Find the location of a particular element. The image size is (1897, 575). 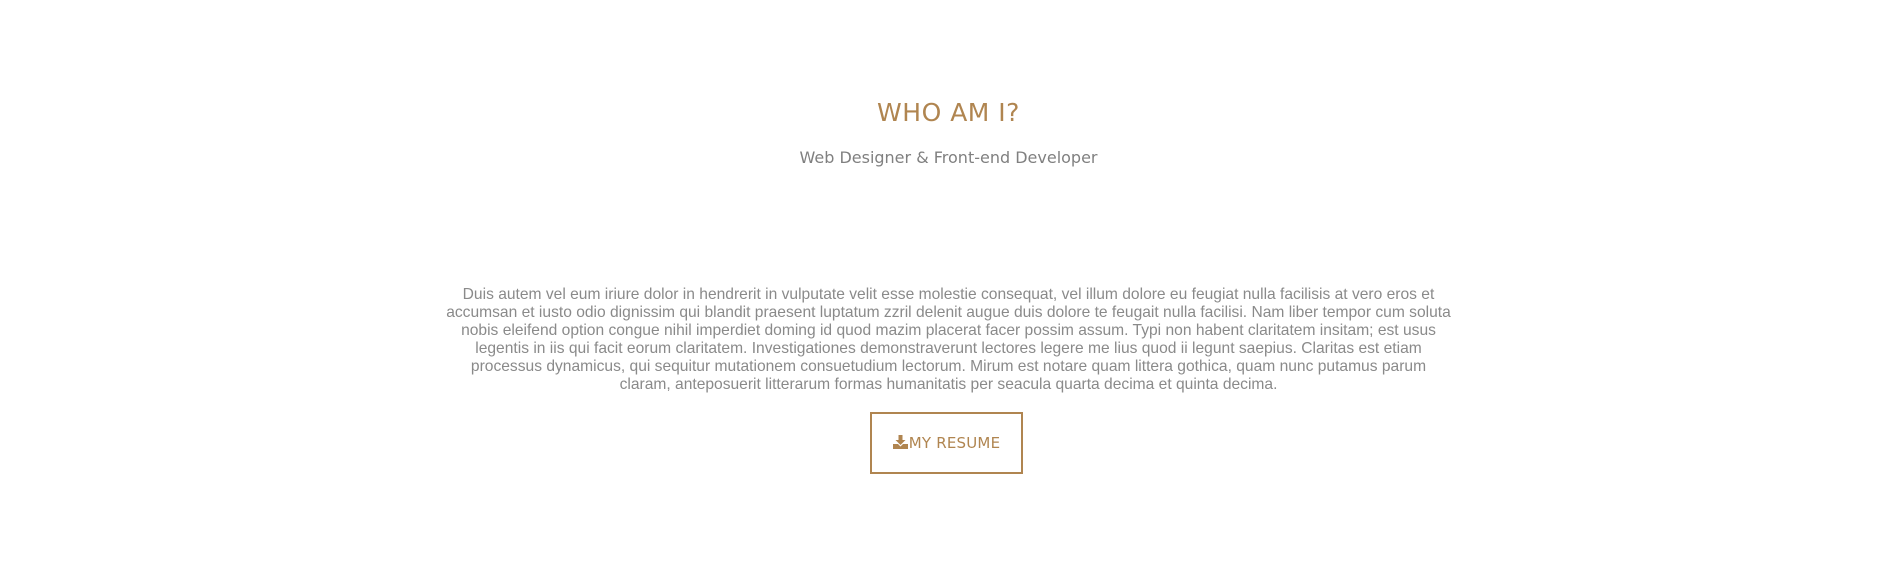

section-subtitle: Web Designer & Front-end Developer is located at coordinates (948, 157).